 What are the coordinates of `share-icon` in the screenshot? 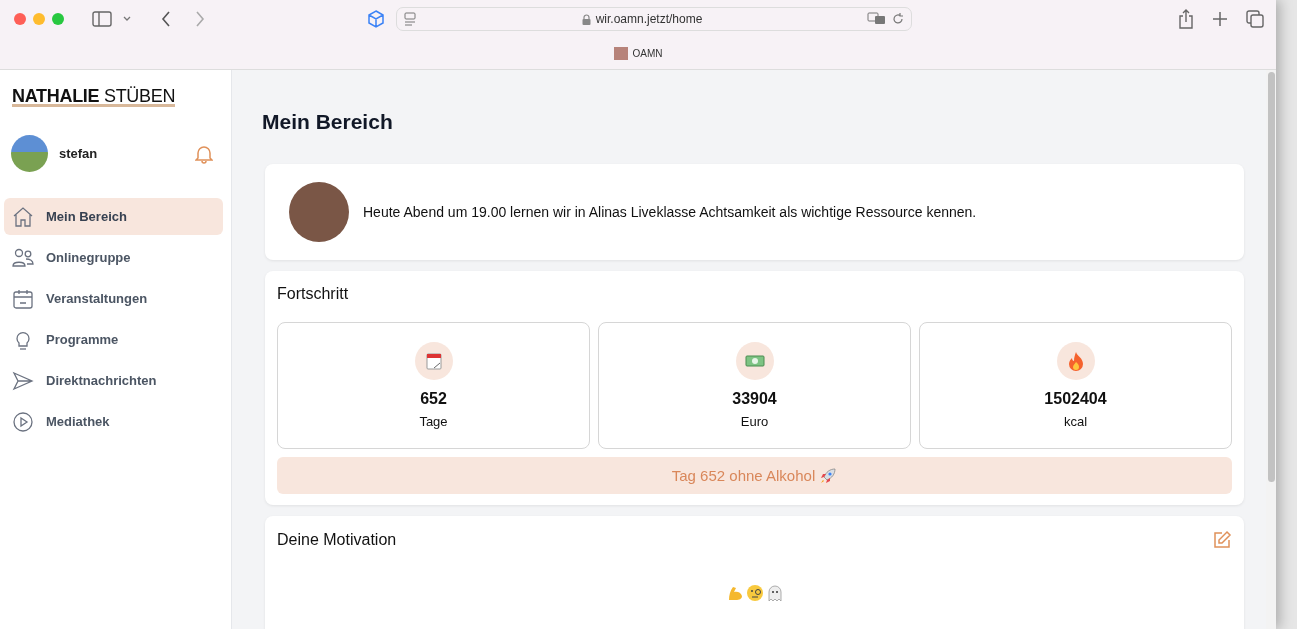 It's located at (1186, 19).